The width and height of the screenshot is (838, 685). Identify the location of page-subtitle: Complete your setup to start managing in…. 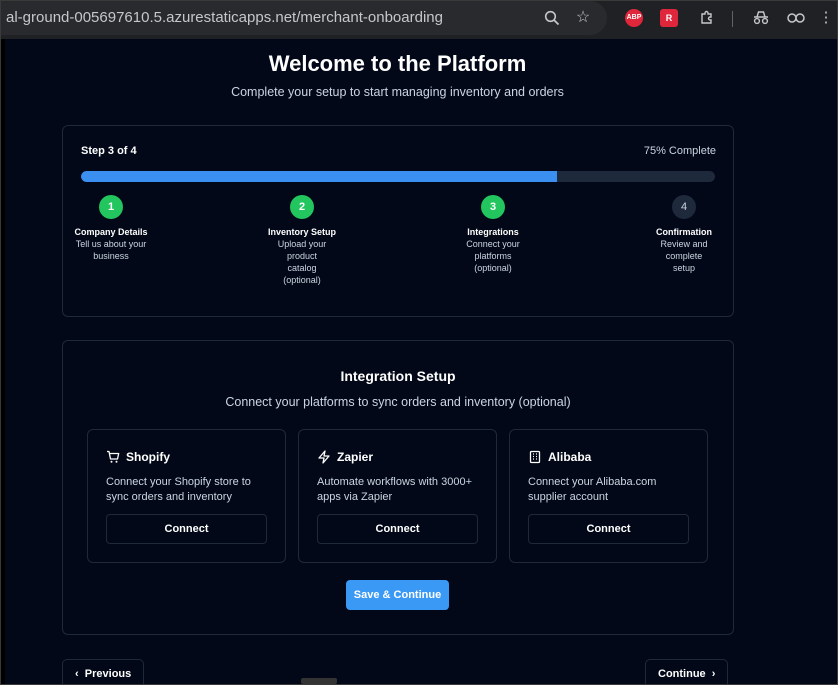
(397, 92).